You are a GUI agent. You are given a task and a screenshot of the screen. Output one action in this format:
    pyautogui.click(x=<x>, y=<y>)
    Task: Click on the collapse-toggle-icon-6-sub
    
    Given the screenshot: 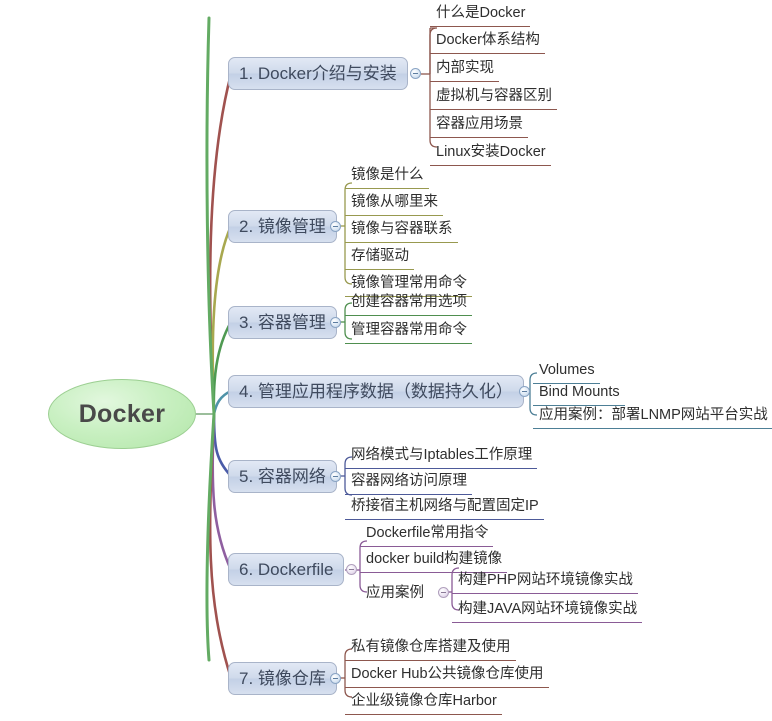 What is the action you would take?
    pyautogui.click(x=443, y=592)
    